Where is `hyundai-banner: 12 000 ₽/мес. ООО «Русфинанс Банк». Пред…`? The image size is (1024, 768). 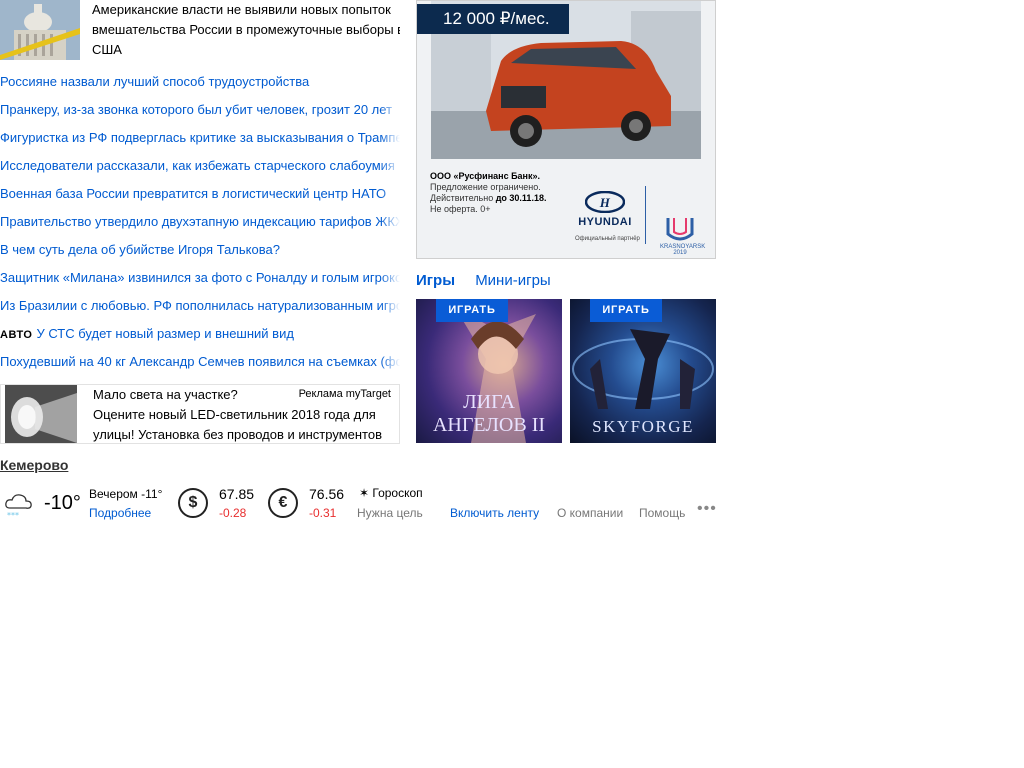
hyundai-banner: 12 000 ₽/мес. ООО «Русфинанс Банк». Пред… is located at coordinates (566, 129).